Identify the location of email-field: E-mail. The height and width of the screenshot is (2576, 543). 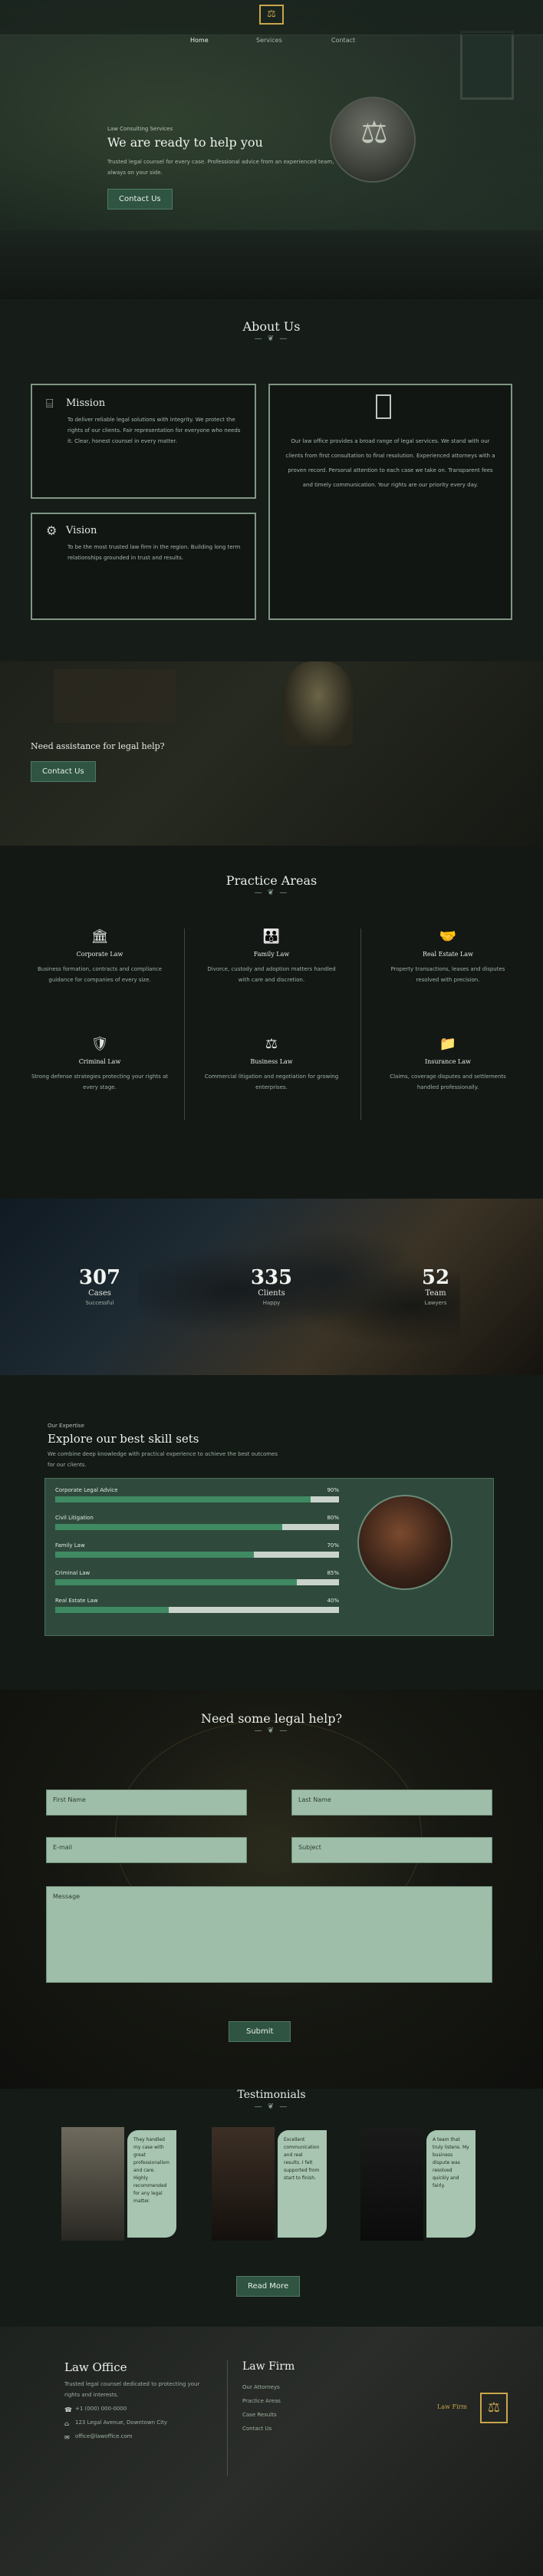
(146, 1850).